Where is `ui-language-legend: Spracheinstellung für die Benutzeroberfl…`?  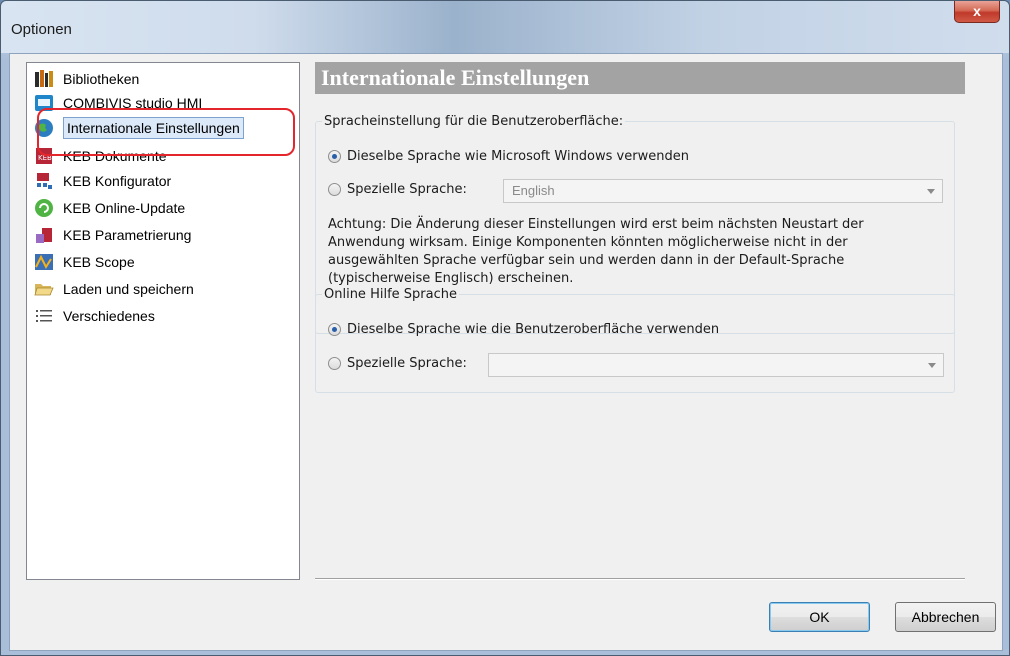
ui-language-legend: Spracheinstellung für die Benutzeroberfl… is located at coordinates (474, 121).